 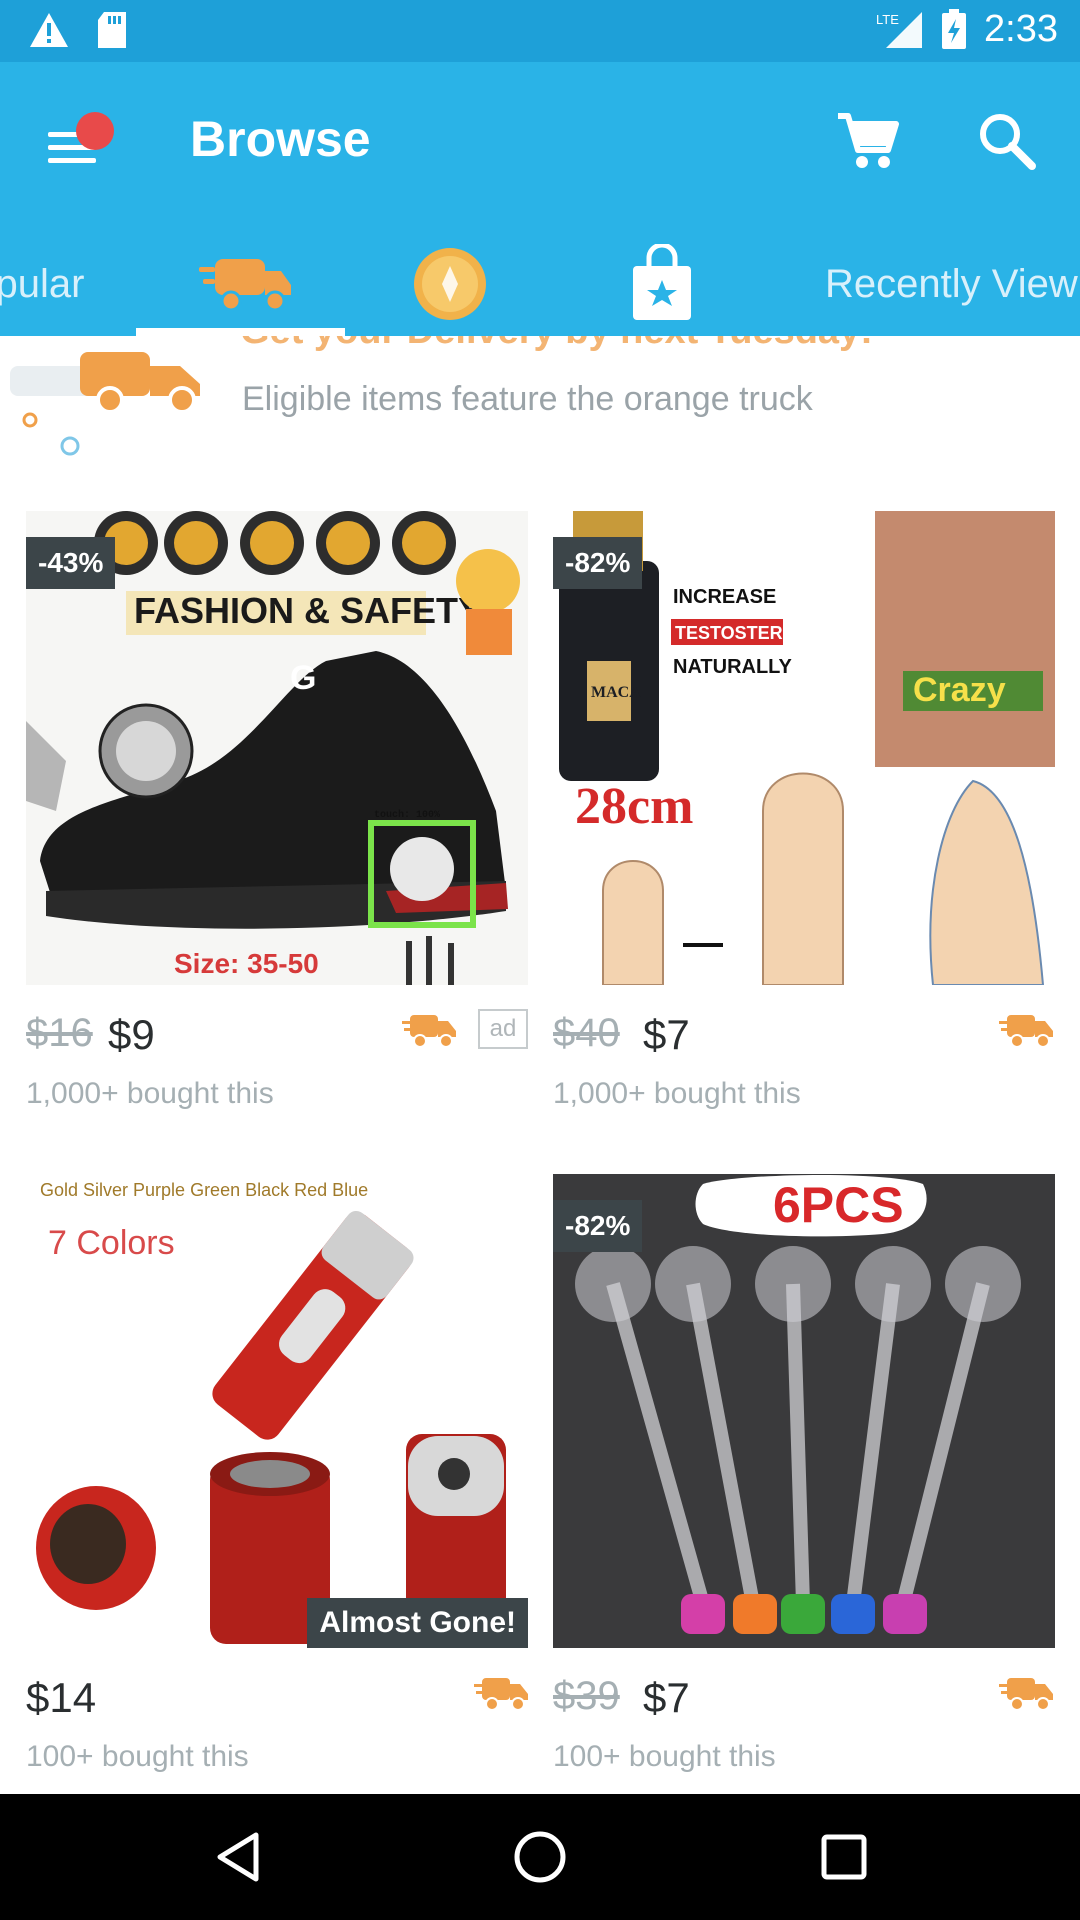 I want to click on current-price: $9, so click(x=131, y=1034).